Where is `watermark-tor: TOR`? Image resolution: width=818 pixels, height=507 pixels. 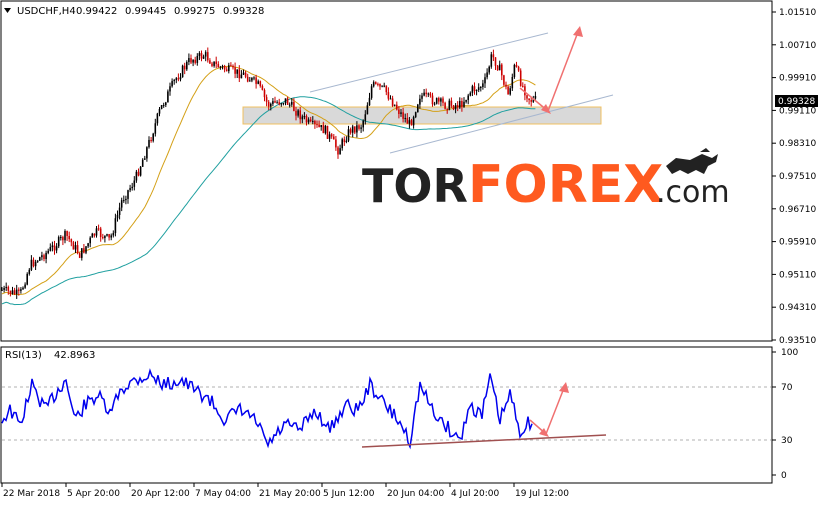
watermark-tor: TOR is located at coordinates (415, 186).